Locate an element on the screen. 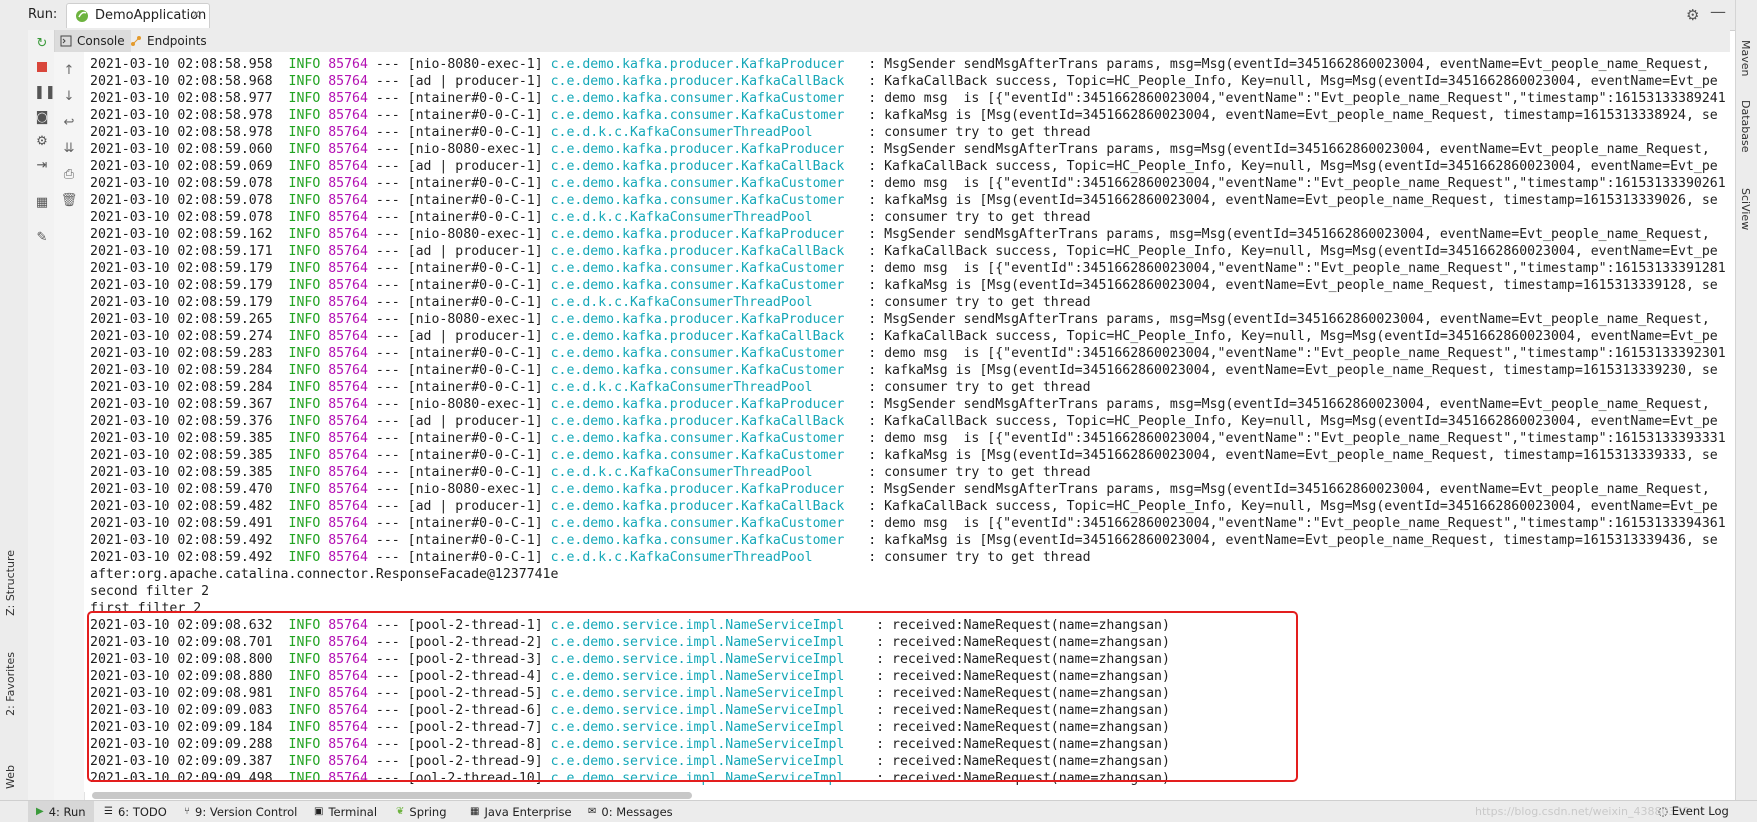  gear-icon: ⚙ is located at coordinates (1692, 15).